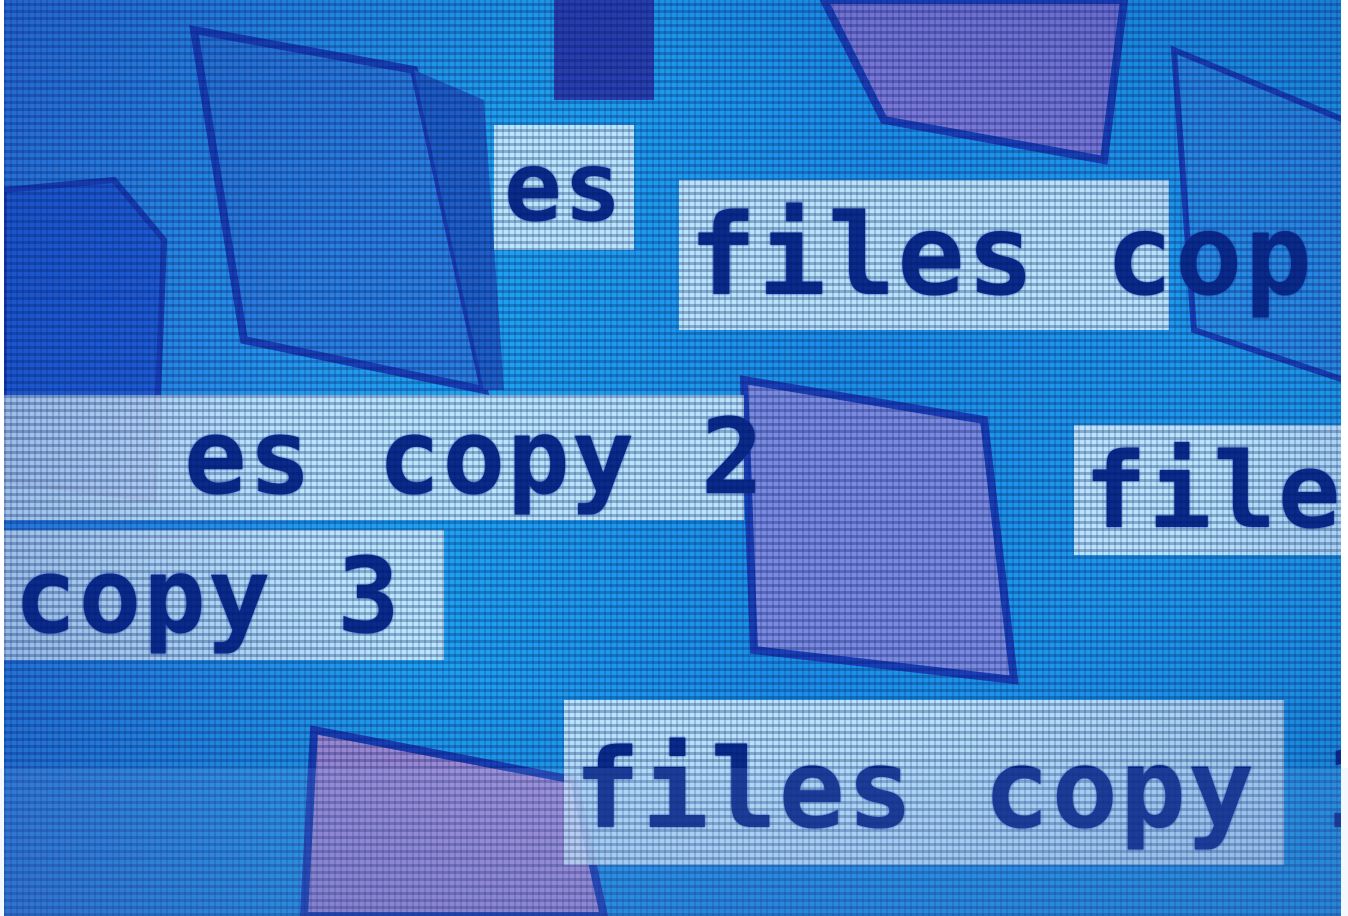 The image size is (1348, 916). Describe the element at coordinates (995, 255) in the screenshot. I see `file-label-top-right: files cop` at that location.